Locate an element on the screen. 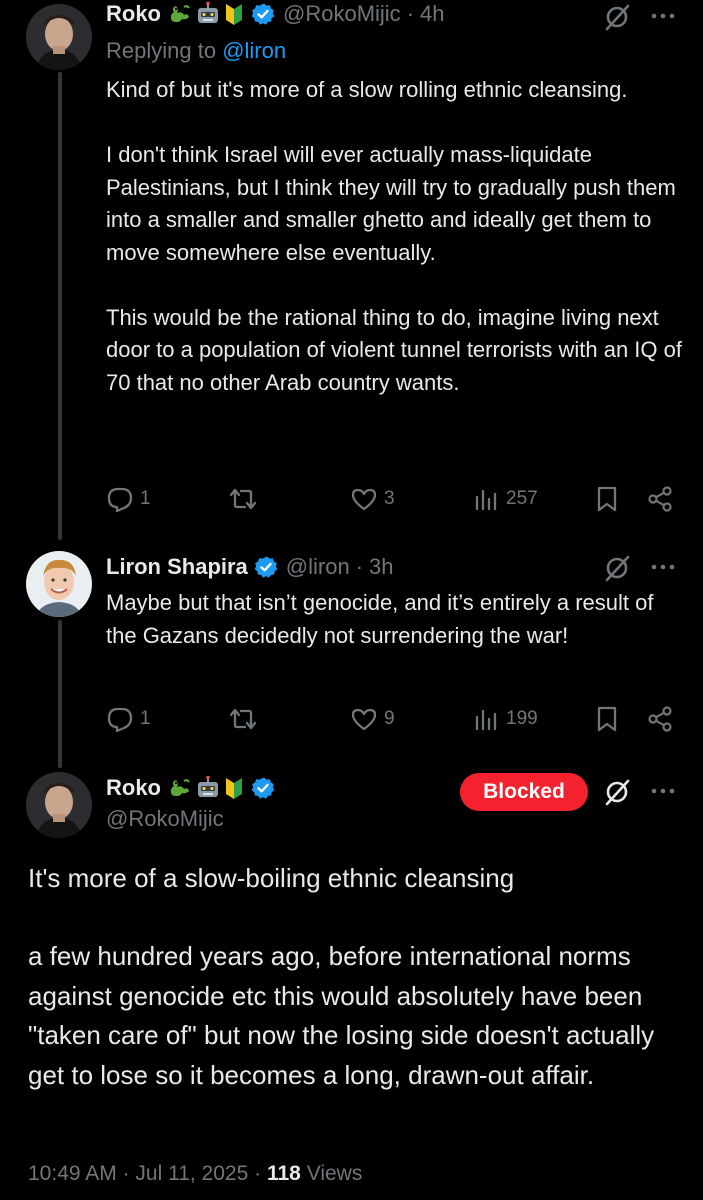 The height and width of the screenshot is (1200, 703). author-name: Liron Shapira is located at coordinates (177, 567).